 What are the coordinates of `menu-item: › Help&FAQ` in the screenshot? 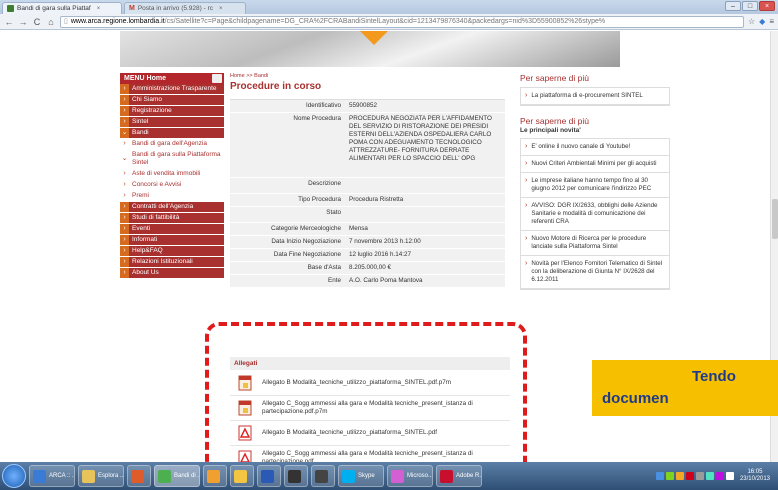 It's located at (172, 251).